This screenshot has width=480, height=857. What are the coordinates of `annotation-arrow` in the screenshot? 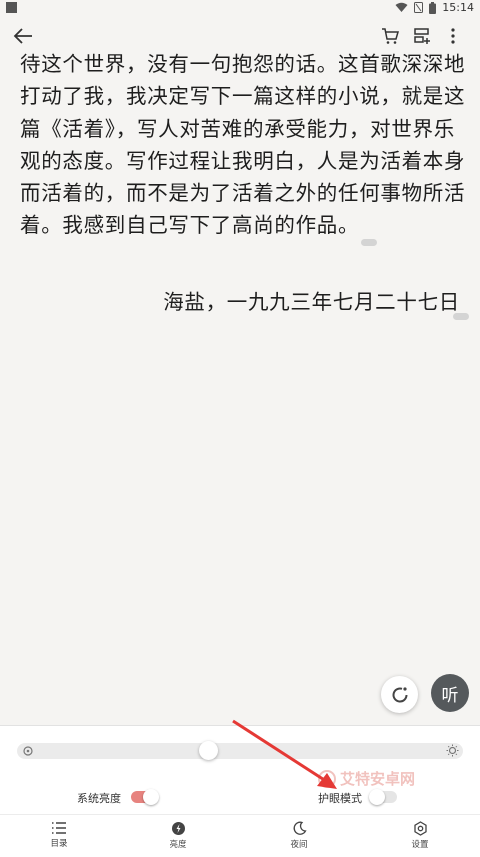 It's located at (284, 754).